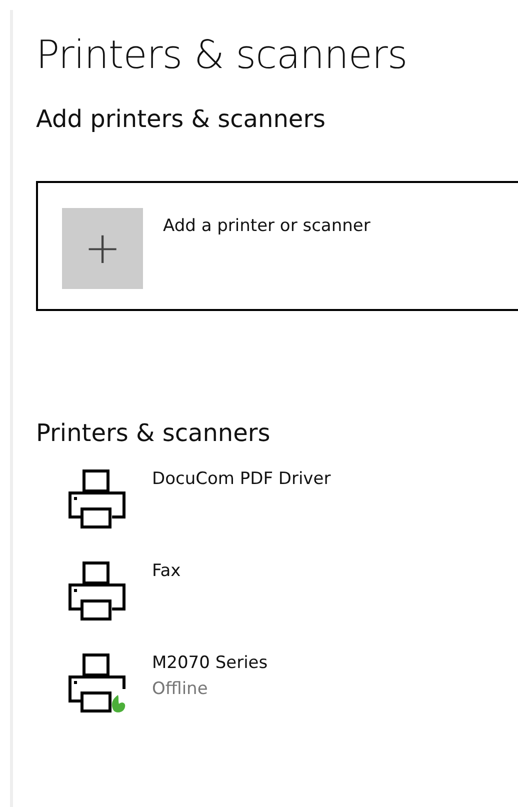  What do you see at coordinates (102, 248) in the screenshot?
I see `plus-icon: +` at bounding box center [102, 248].